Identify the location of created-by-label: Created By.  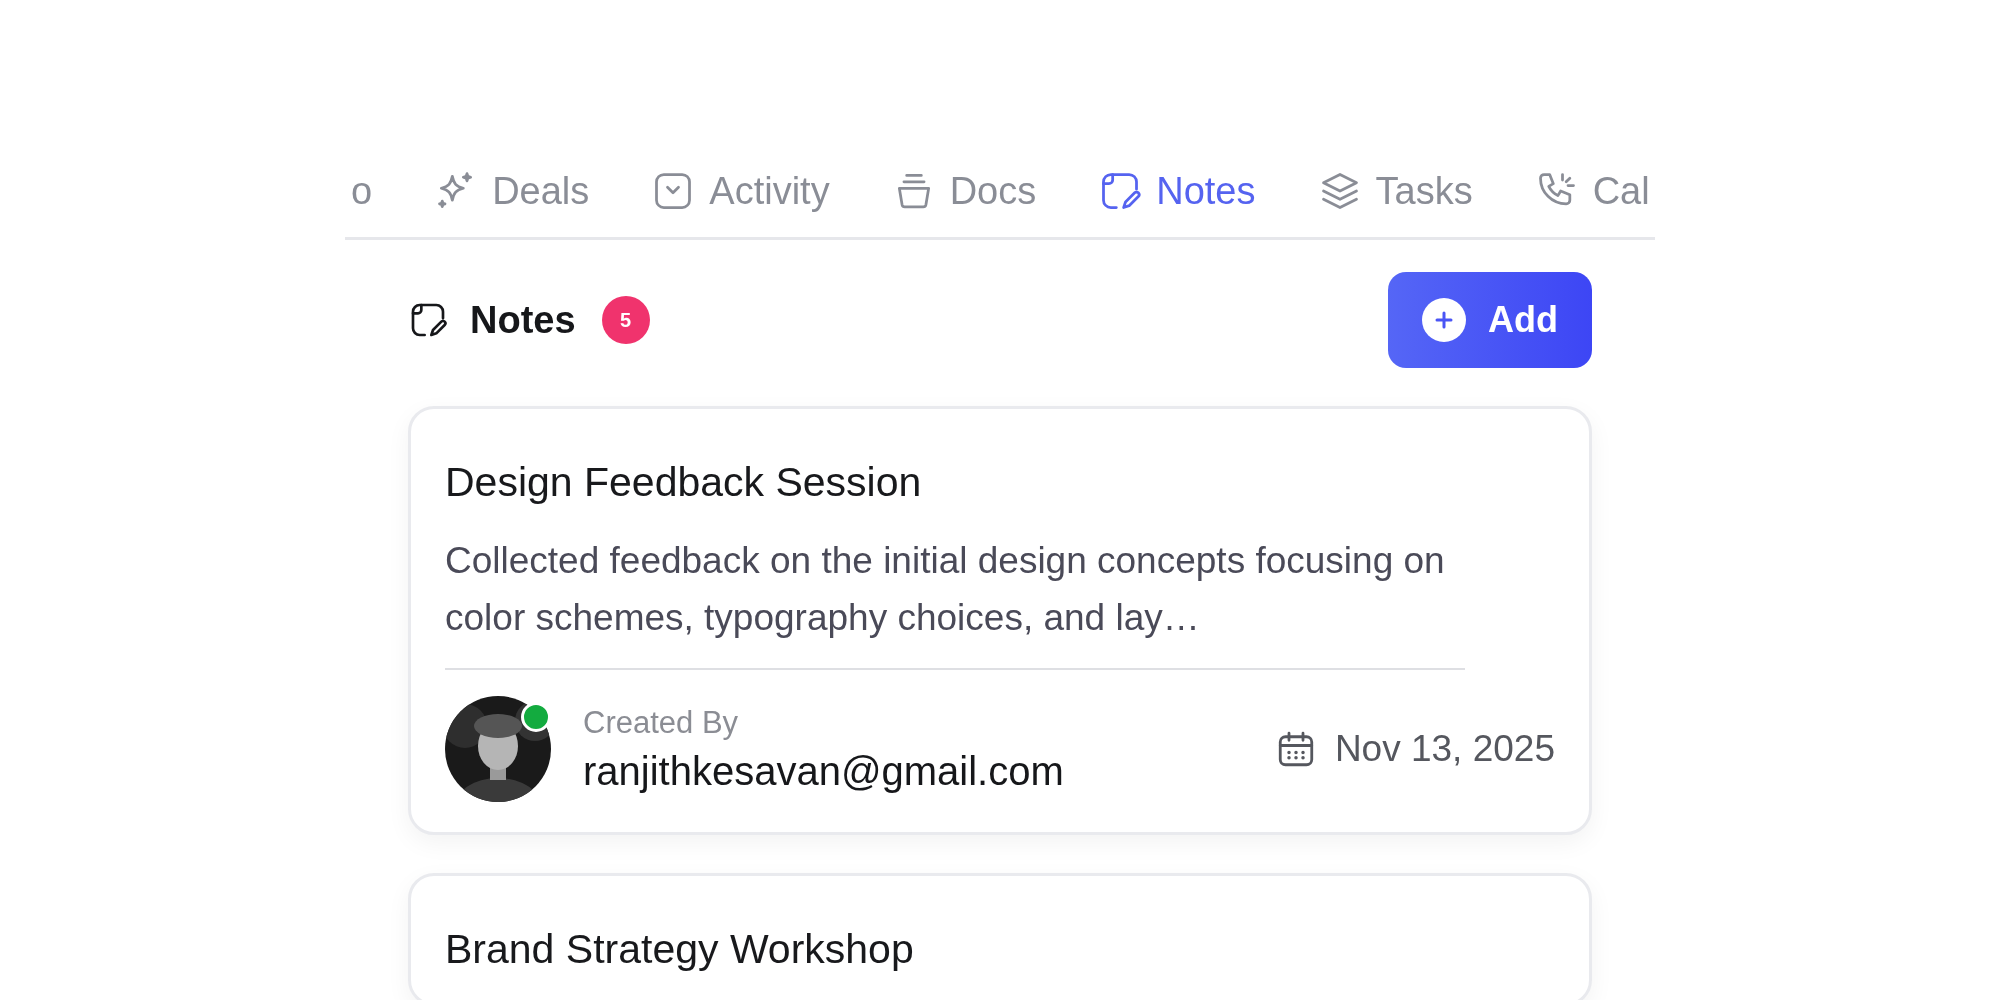
(661, 722).